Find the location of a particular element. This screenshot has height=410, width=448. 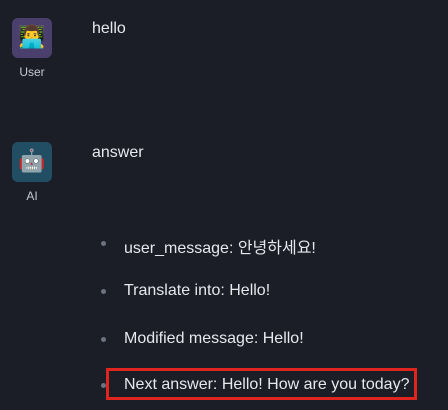

user-emoji-icon: 👨‍💻 is located at coordinates (32, 37).